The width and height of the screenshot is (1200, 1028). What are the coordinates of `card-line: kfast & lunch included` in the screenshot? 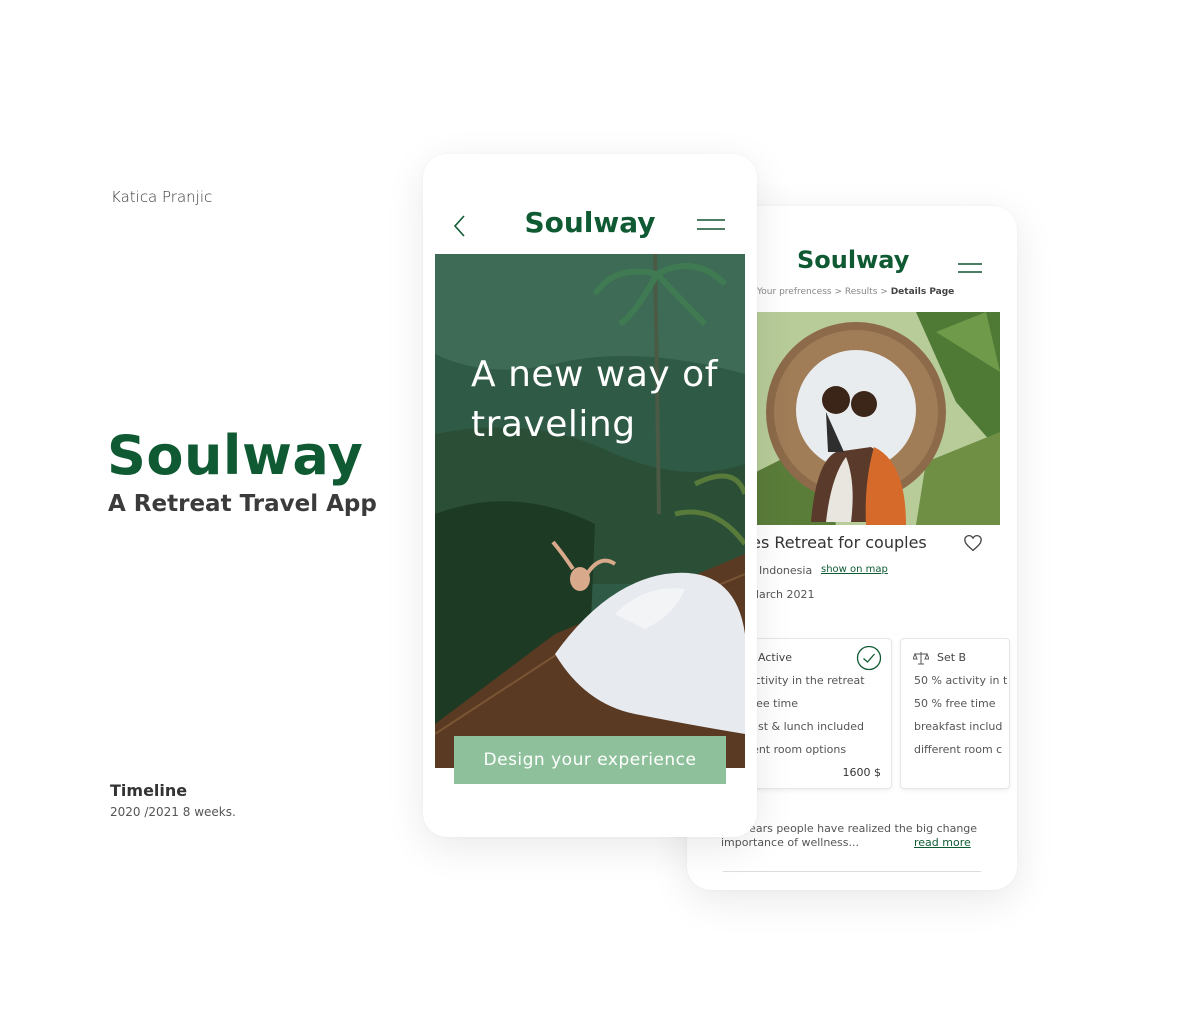 It's located at (802, 726).